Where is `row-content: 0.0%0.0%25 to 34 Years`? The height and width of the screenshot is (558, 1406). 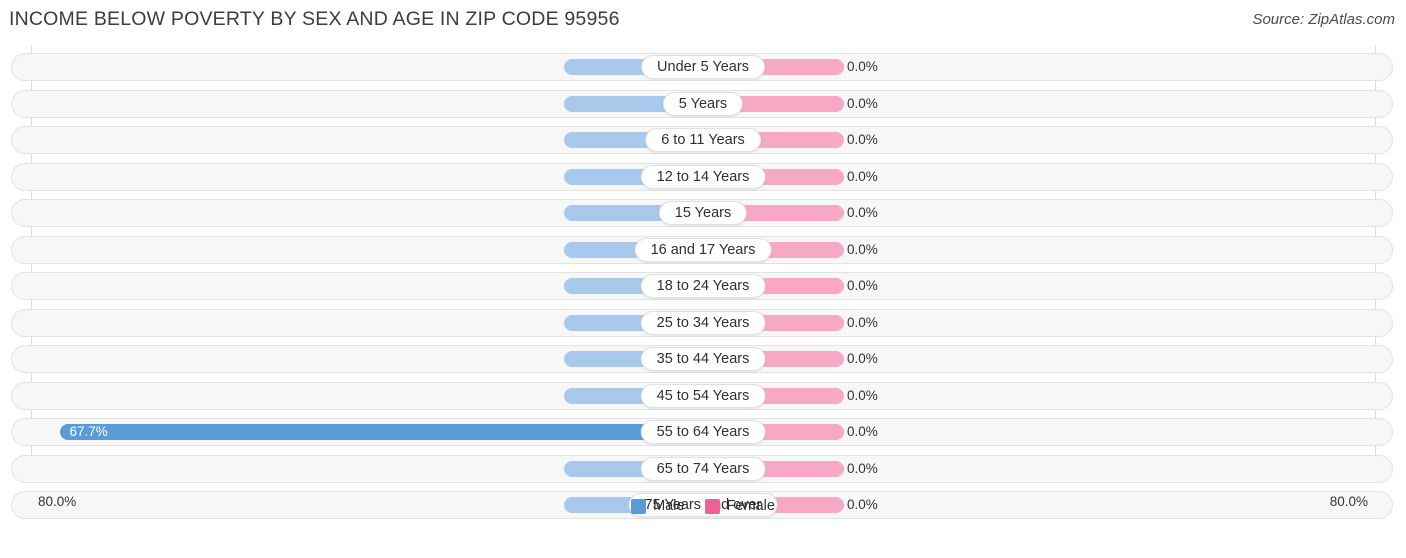 row-content: 0.0%0.0%25 to 34 Years is located at coordinates (703, 323).